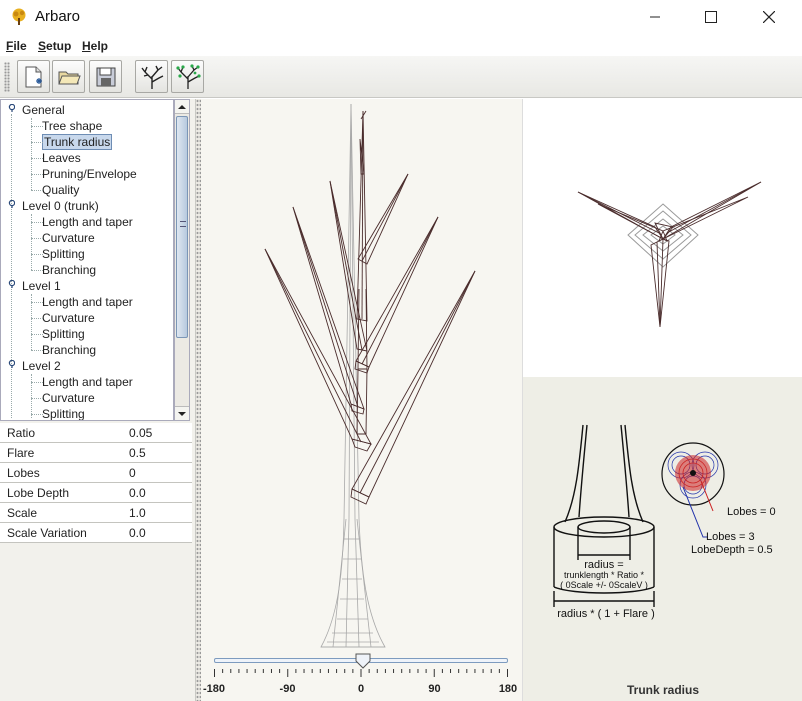  I want to click on slider-tick-label: 180, so click(508, 689).